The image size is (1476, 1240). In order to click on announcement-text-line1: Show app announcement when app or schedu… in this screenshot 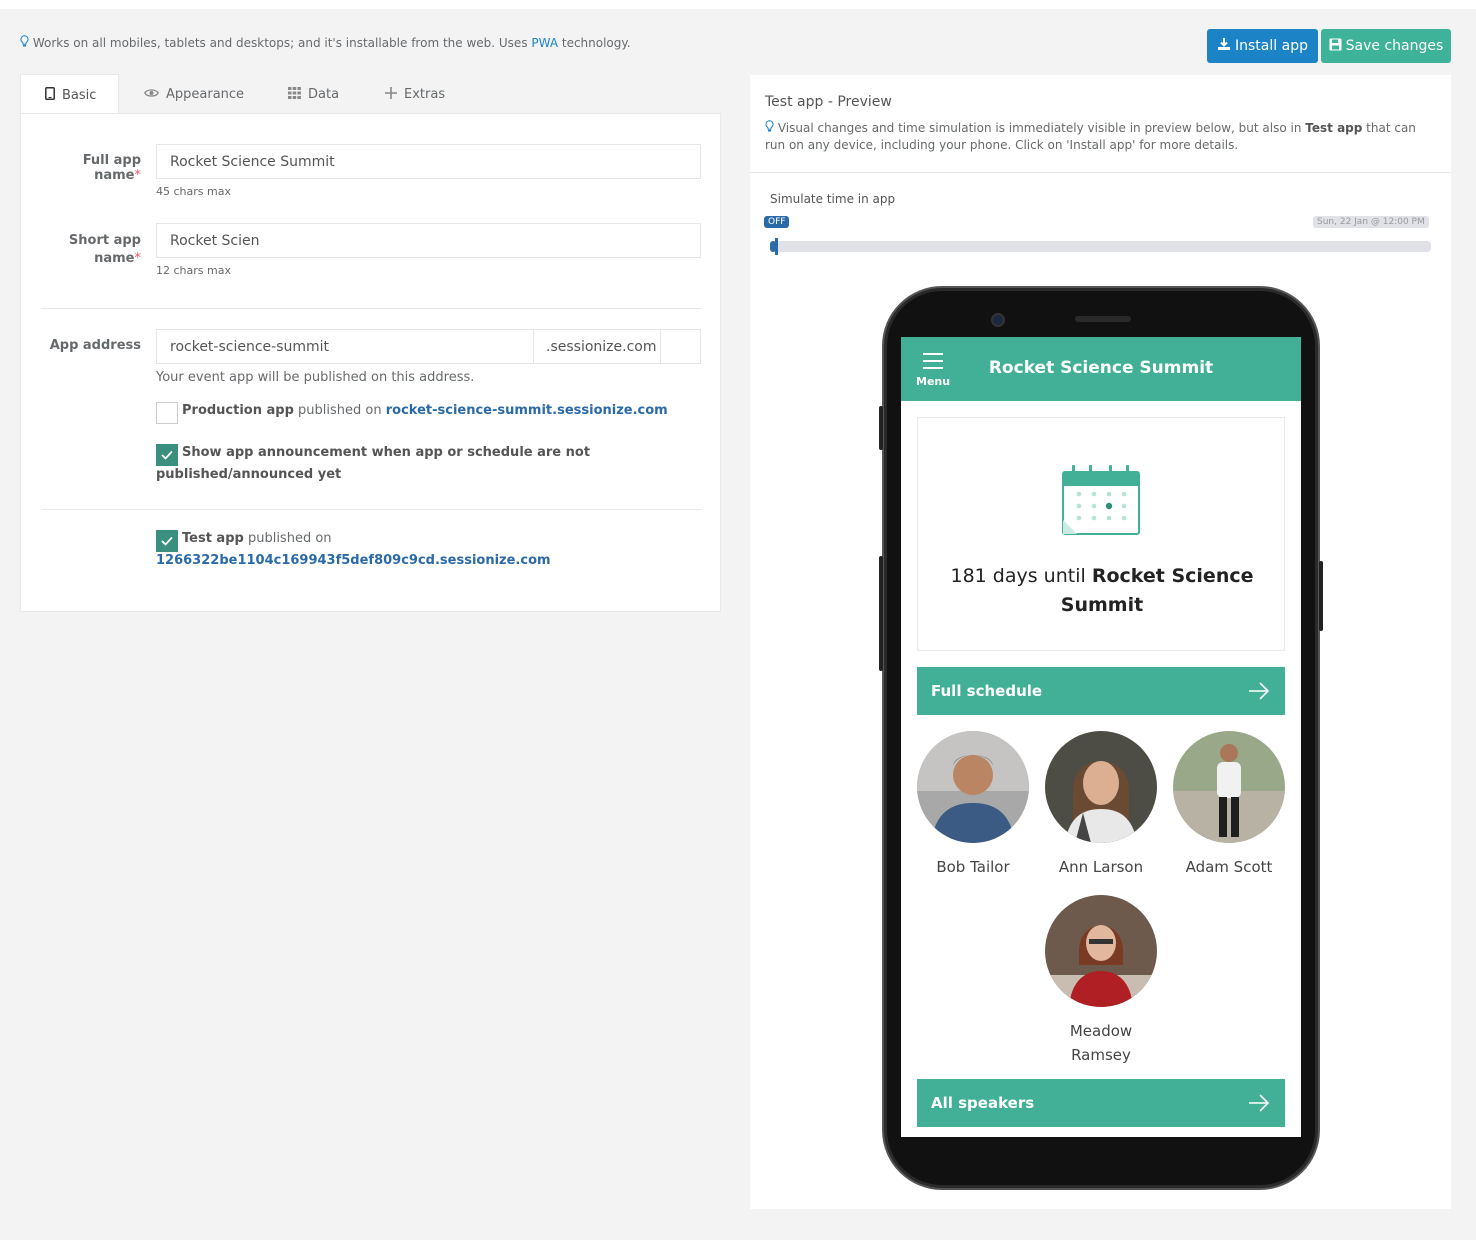, I will do `click(386, 452)`.